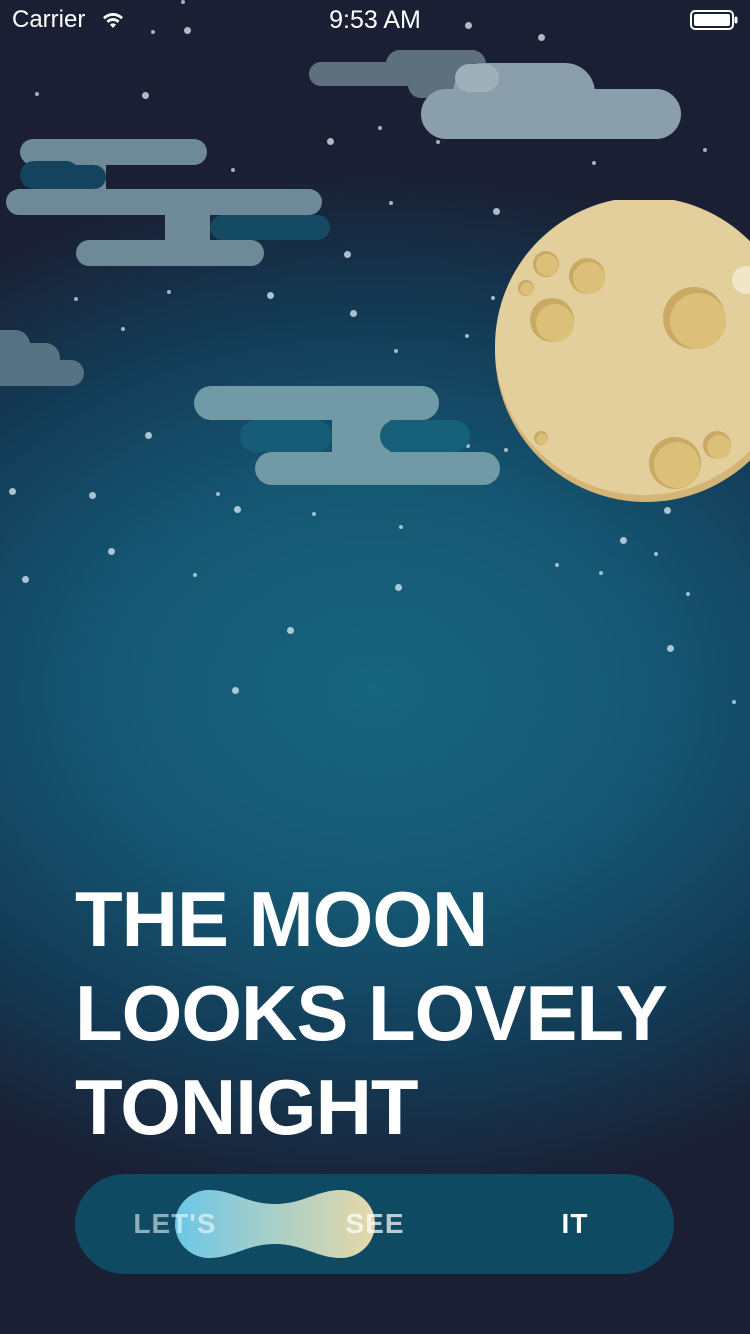 The width and height of the screenshot is (750, 1334). Describe the element at coordinates (281, 919) in the screenshot. I see `headline-line-1: THE MOON` at that location.